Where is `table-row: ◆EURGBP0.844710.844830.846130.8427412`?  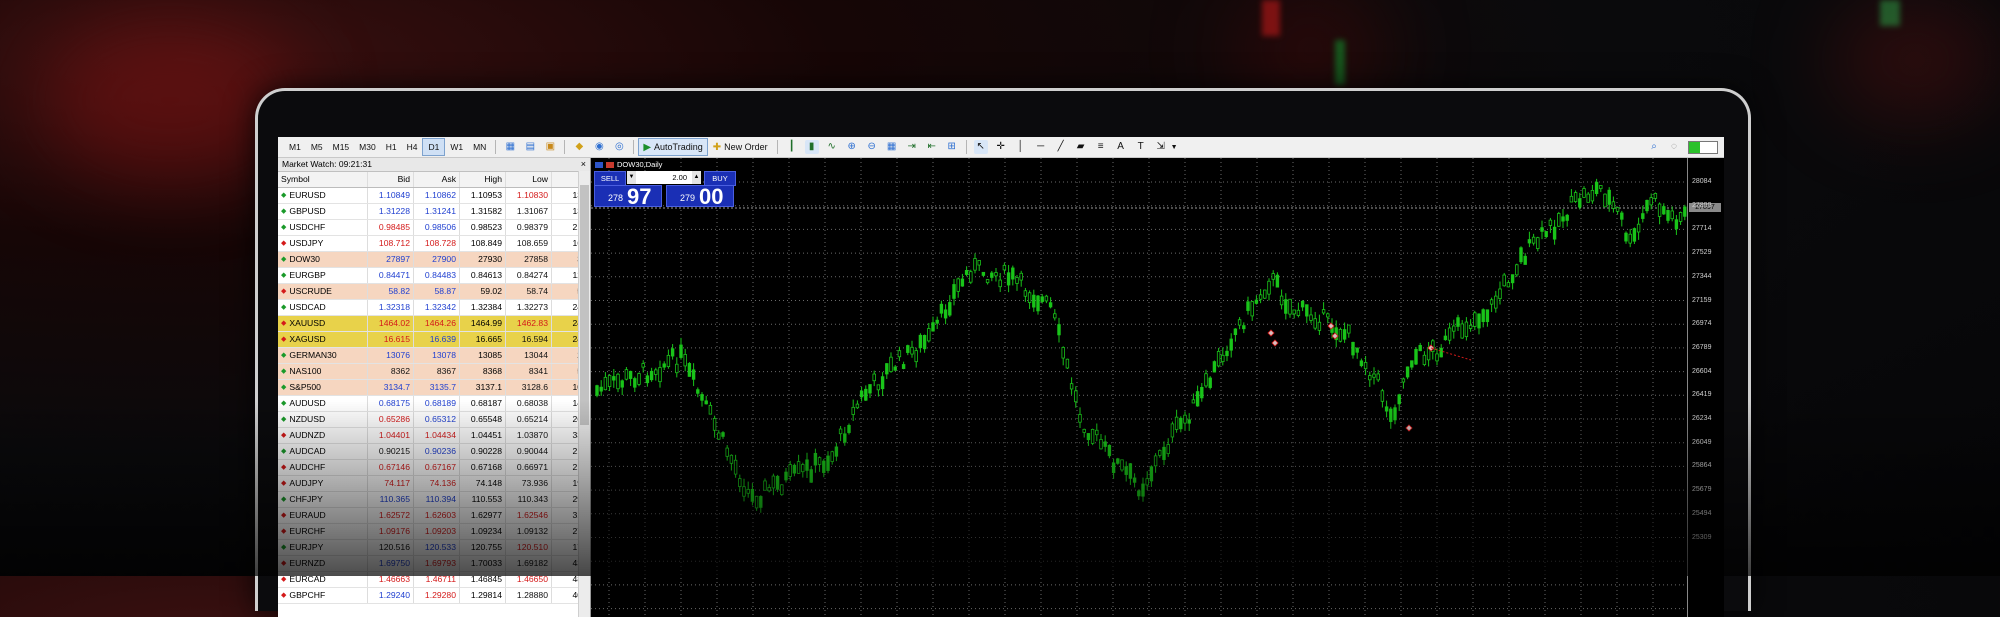 table-row: ◆EURGBP0.844710.844830.846130.8427412 is located at coordinates (434, 276).